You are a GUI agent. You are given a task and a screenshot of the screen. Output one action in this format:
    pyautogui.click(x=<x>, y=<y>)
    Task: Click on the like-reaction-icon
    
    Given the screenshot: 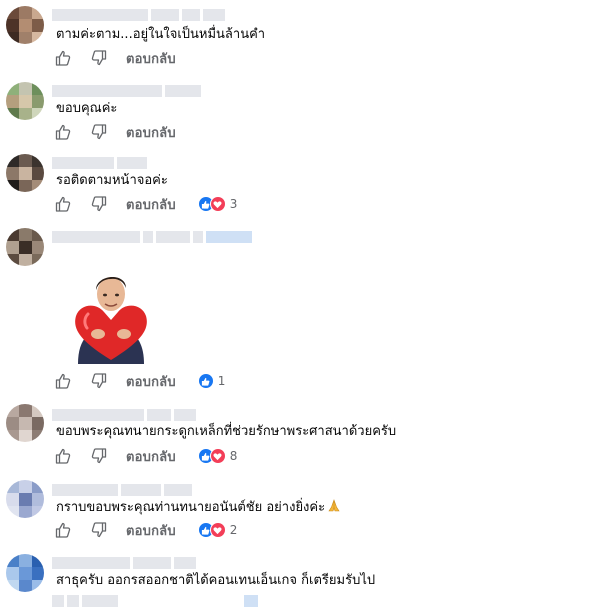 What is the action you would take?
    pyautogui.click(x=205, y=381)
    